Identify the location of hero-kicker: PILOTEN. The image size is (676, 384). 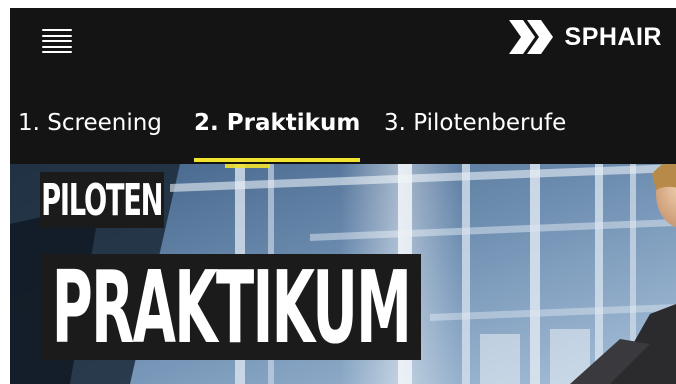
(102, 200).